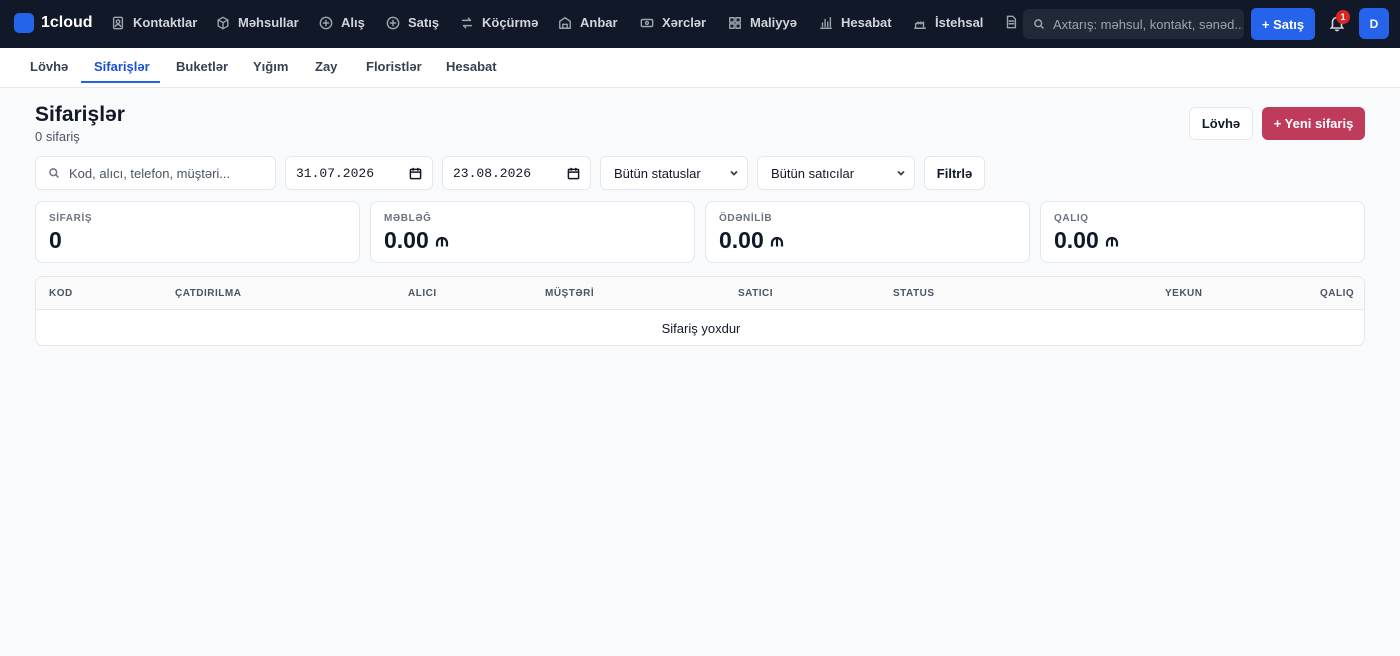 This screenshot has width=1400, height=656. Describe the element at coordinates (510, 22) in the screenshot. I see `nav-item-label: Köçürmə` at that location.